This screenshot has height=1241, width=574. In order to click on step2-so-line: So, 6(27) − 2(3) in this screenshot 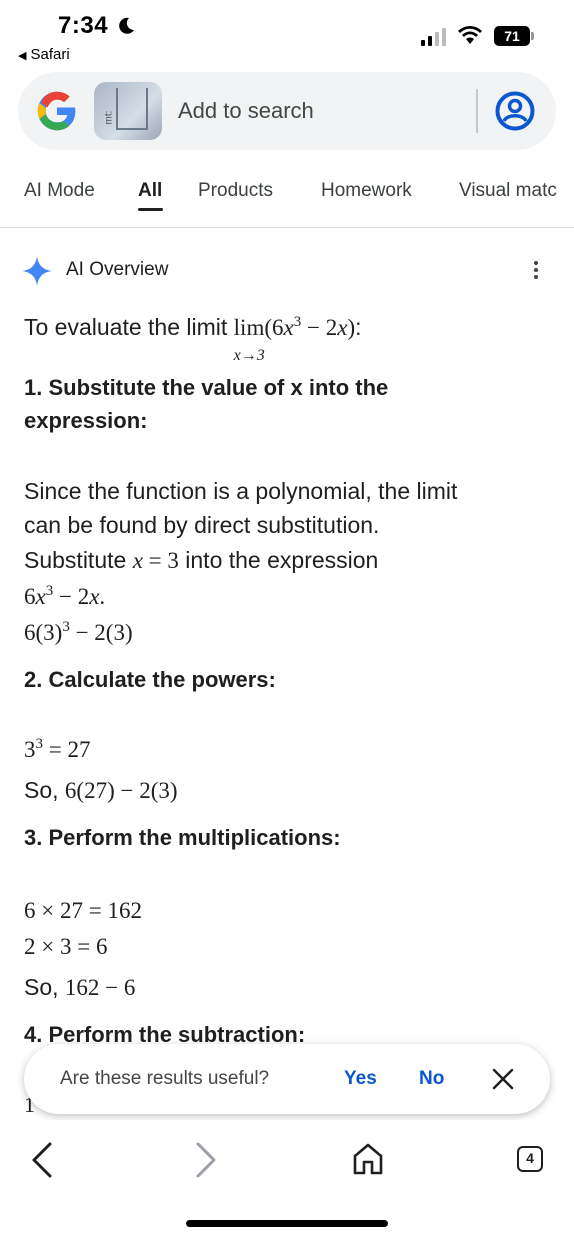, I will do `click(101, 790)`.